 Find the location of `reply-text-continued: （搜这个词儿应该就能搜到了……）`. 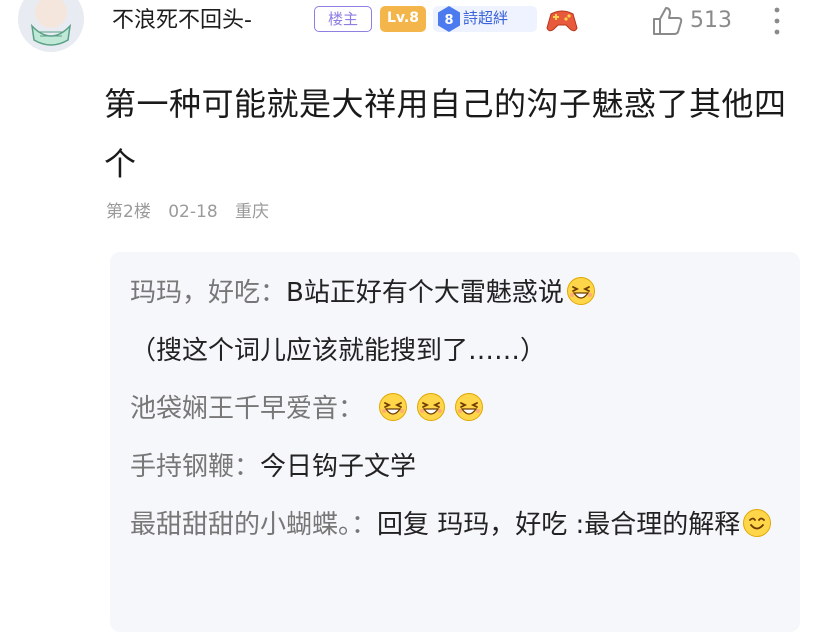

reply-text-continued: （搜这个词儿应该就能搜到了……） is located at coordinates (338, 351).